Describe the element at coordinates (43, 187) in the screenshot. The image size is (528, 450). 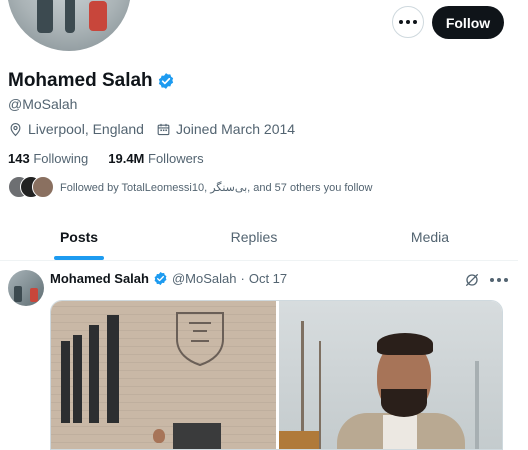
I see `avatar` at that location.